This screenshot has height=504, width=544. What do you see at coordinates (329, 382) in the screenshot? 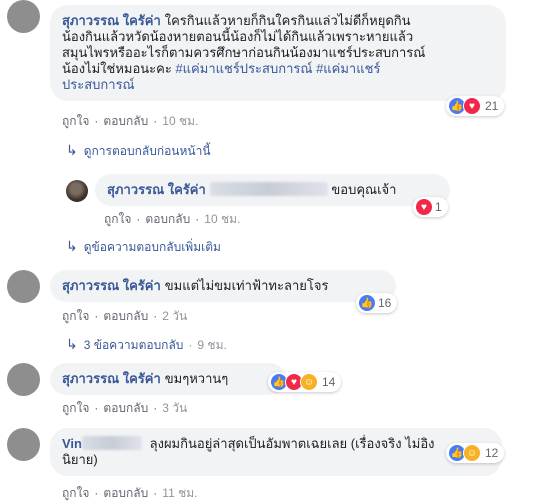
I see `reaction-count: 14` at bounding box center [329, 382].